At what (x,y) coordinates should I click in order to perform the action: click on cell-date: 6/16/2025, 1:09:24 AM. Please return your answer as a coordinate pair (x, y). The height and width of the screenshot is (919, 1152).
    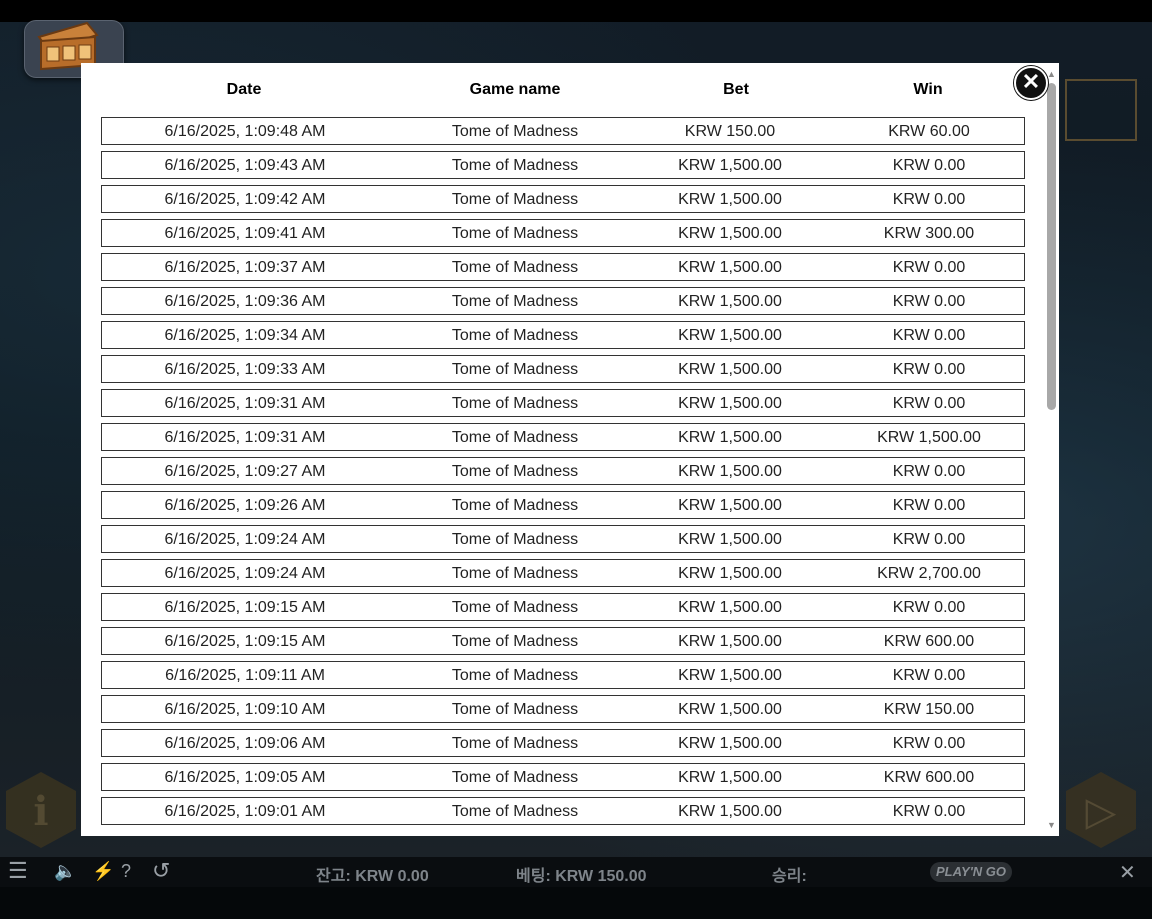
    Looking at the image, I should click on (245, 573).